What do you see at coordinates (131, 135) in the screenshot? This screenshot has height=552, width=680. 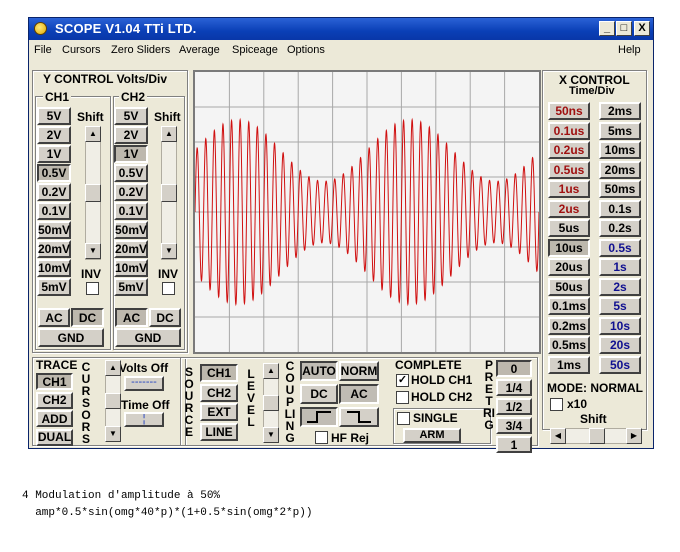 I see `ch2-volts-2v-button: 2V` at bounding box center [131, 135].